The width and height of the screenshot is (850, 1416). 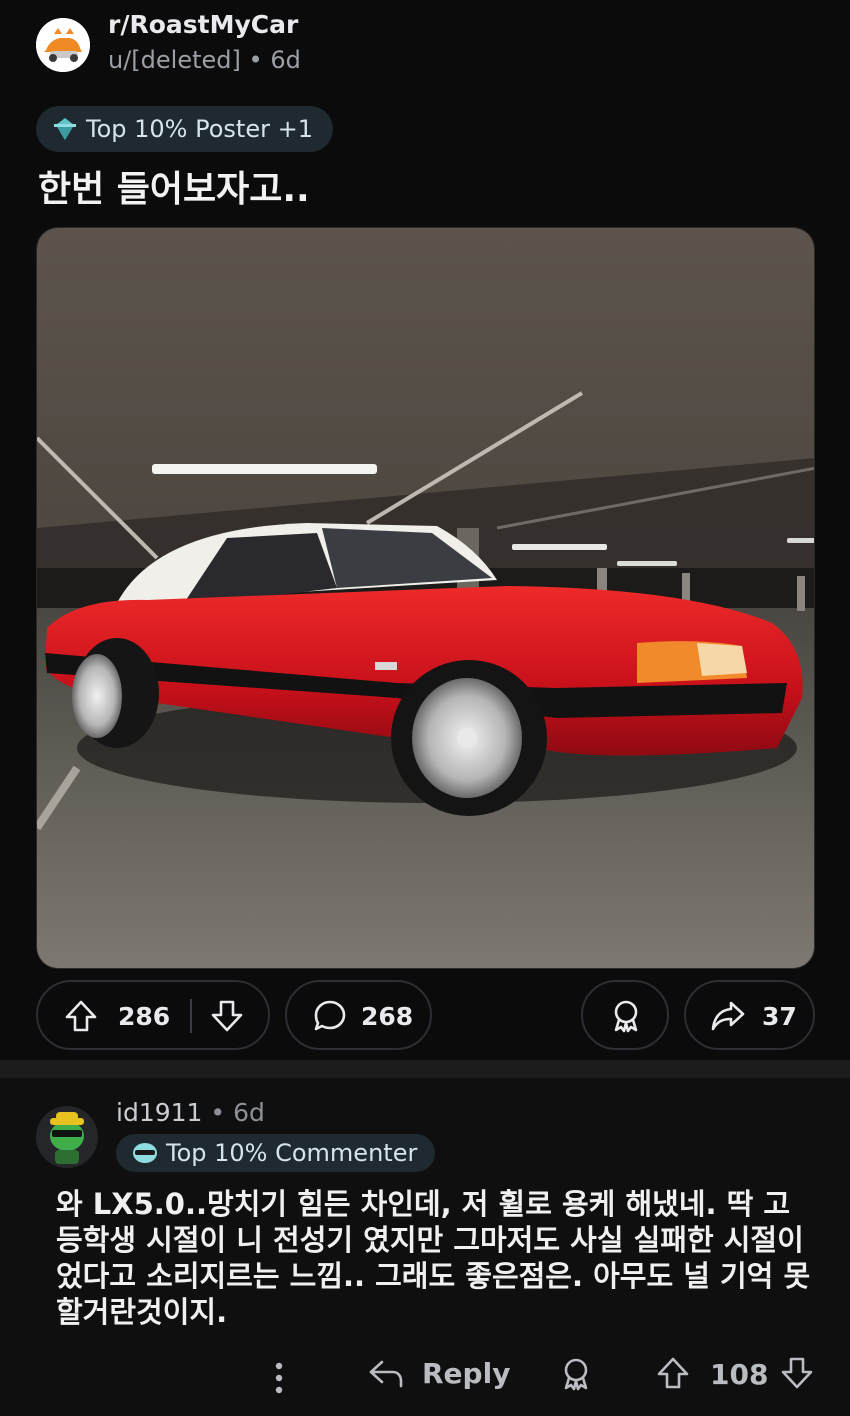 What do you see at coordinates (249, 1112) in the screenshot?
I see `comment-age: 6d` at bounding box center [249, 1112].